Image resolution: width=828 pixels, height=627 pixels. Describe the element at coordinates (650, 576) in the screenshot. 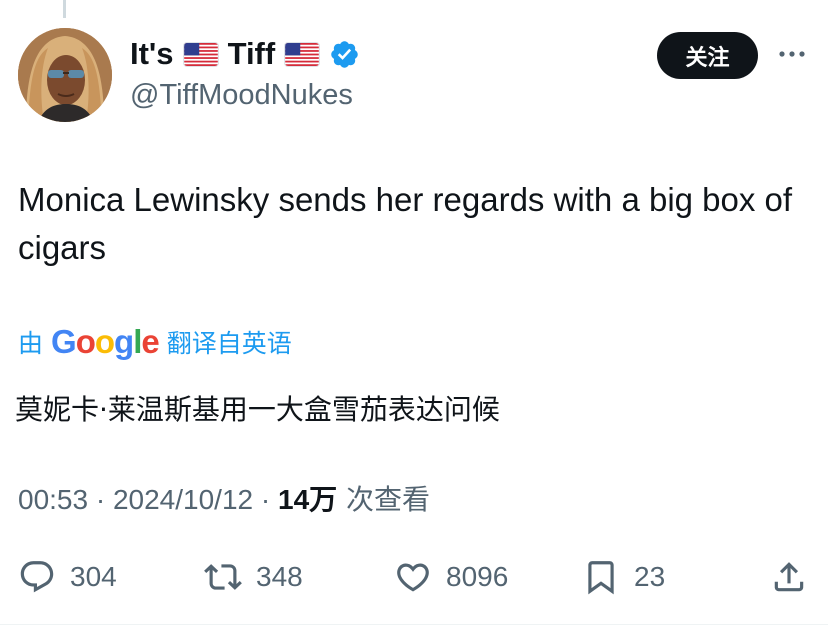

I see `bookmark-count: 23` at that location.